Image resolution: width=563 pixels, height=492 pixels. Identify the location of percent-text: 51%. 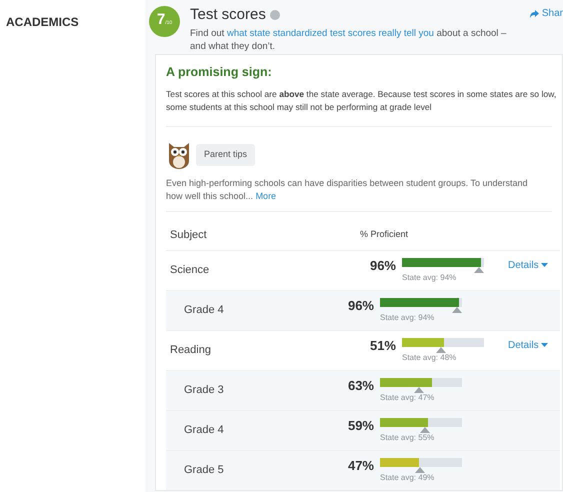
(382, 345).